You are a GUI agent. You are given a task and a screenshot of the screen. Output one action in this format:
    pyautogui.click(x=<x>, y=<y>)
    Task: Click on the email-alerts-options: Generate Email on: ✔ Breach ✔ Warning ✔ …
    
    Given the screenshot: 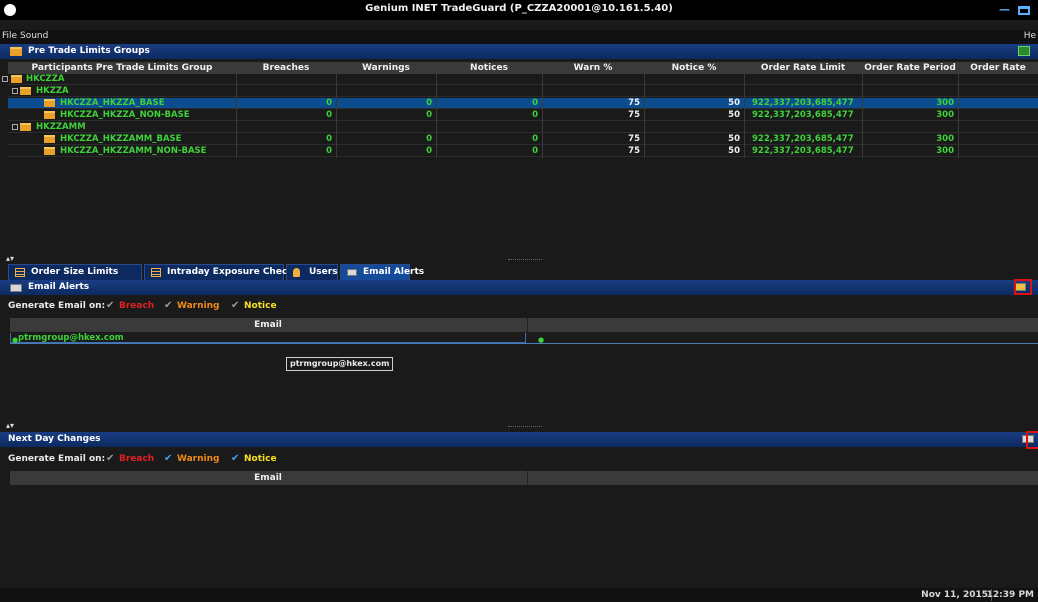 What is the action you would take?
    pyautogui.click(x=519, y=307)
    